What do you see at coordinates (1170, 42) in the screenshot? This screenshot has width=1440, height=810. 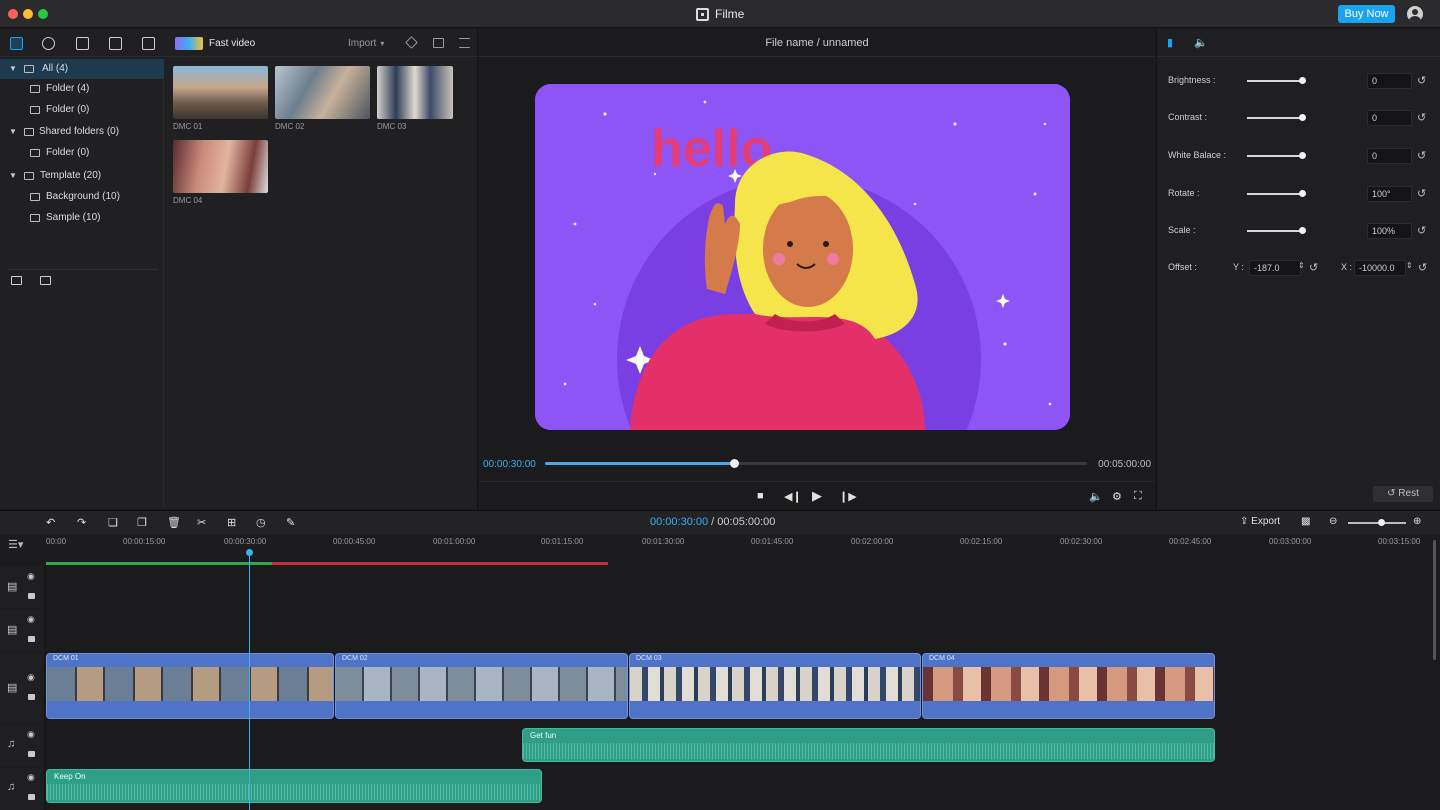 I see `video-properties-tab-icon: ▮` at bounding box center [1170, 42].